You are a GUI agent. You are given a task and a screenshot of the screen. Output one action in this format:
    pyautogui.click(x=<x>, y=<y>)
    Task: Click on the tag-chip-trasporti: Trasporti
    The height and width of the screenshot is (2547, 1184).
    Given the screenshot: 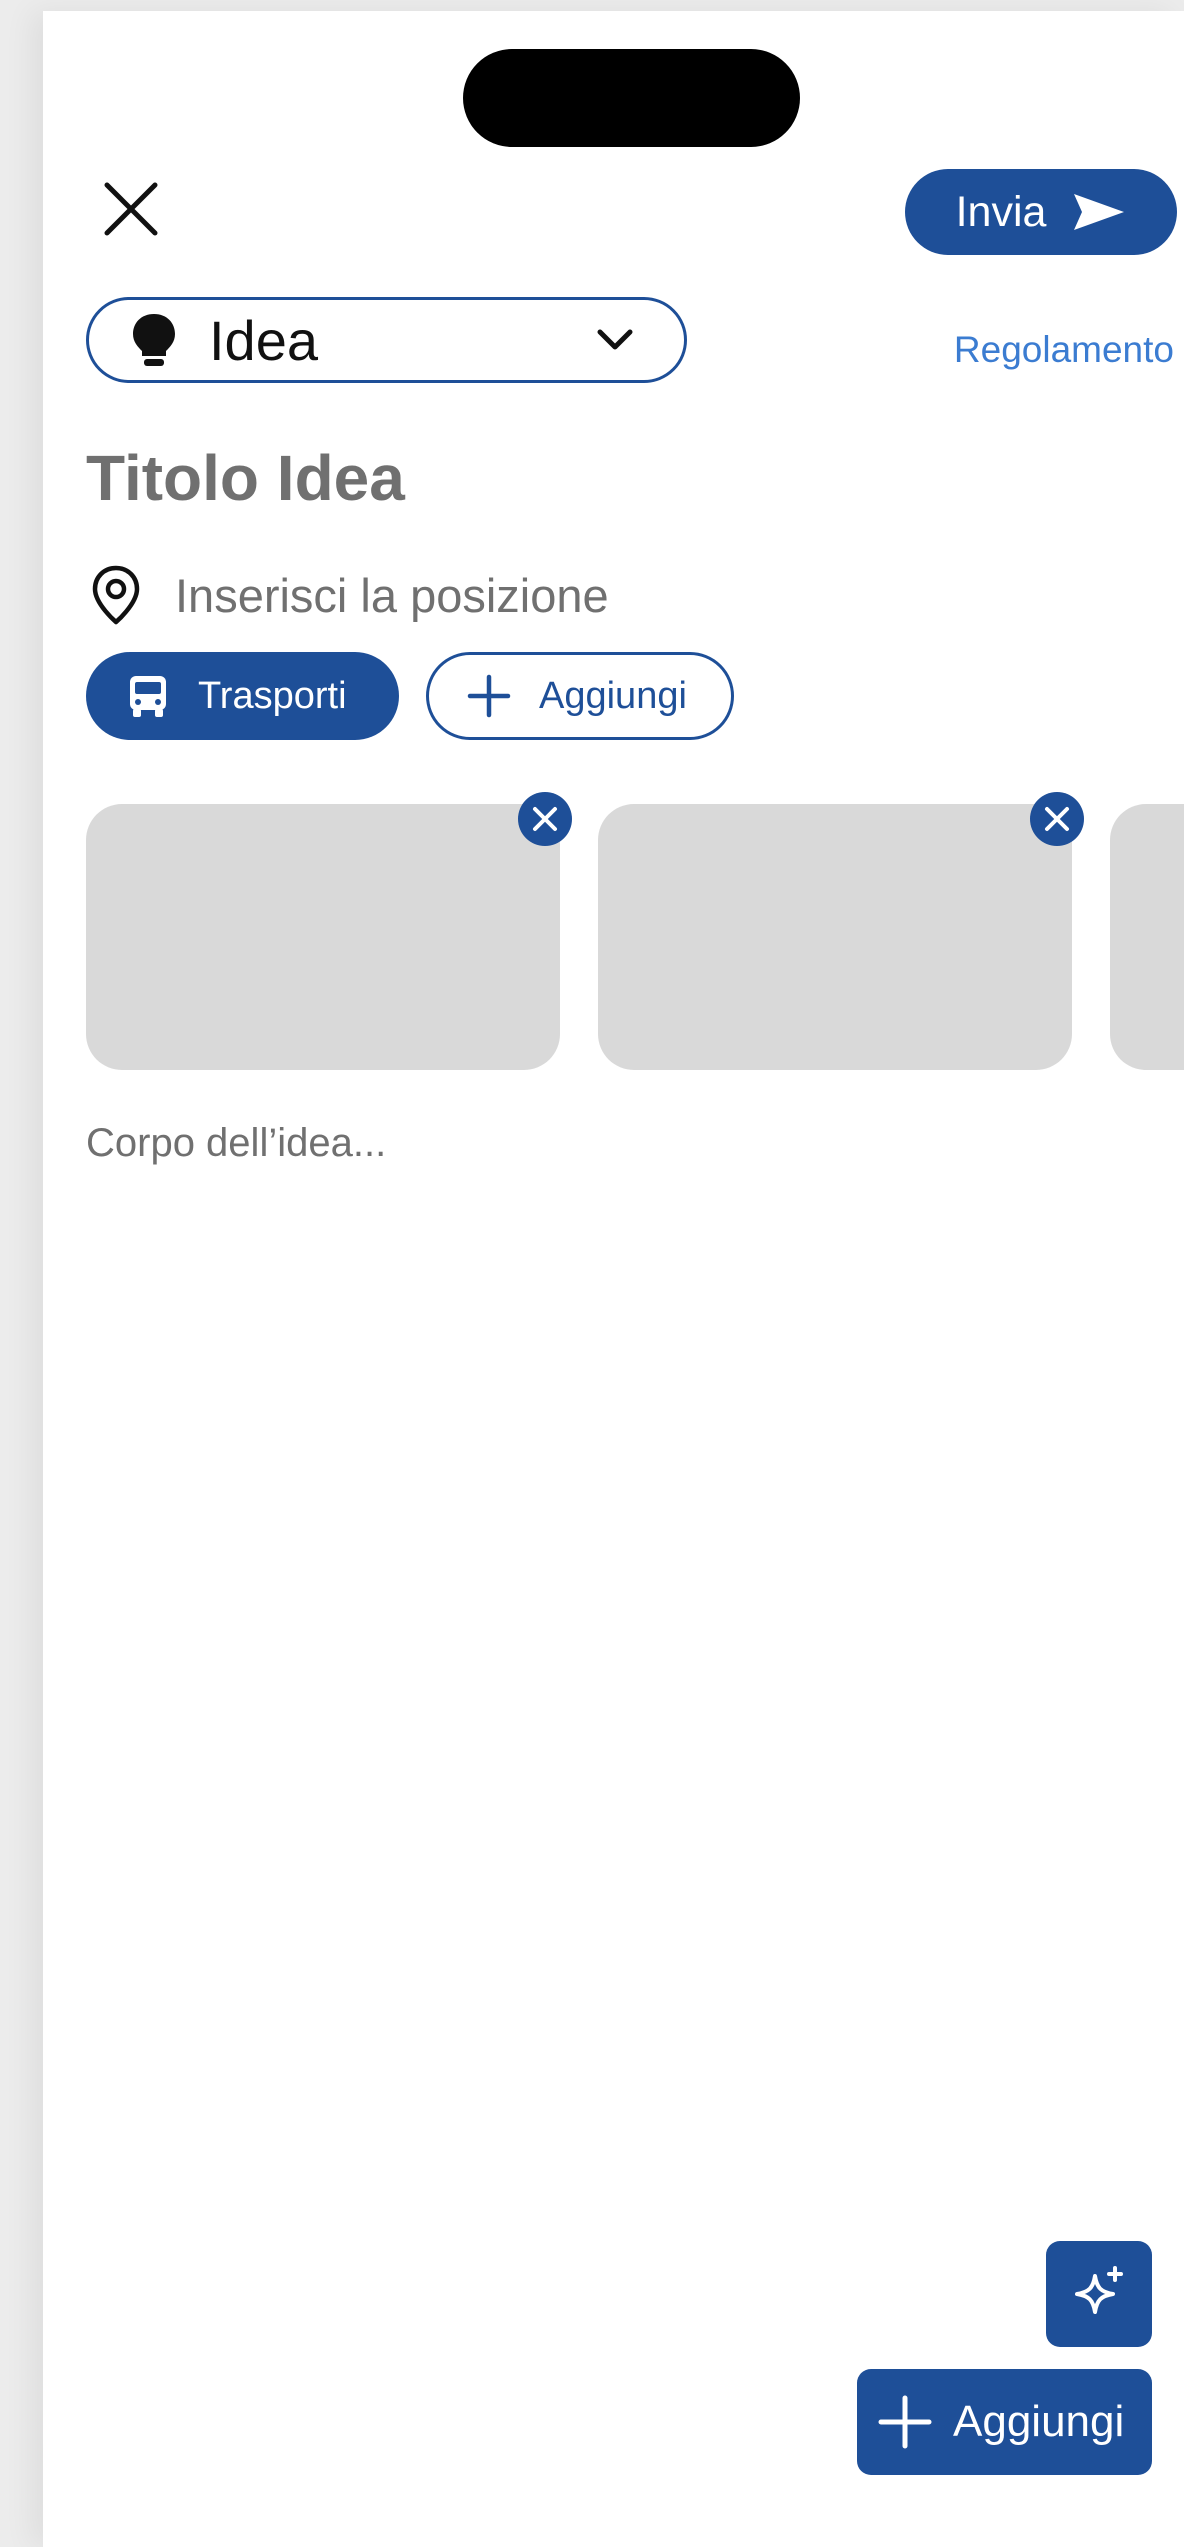 What is the action you would take?
    pyautogui.click(x=242, y=696)
    